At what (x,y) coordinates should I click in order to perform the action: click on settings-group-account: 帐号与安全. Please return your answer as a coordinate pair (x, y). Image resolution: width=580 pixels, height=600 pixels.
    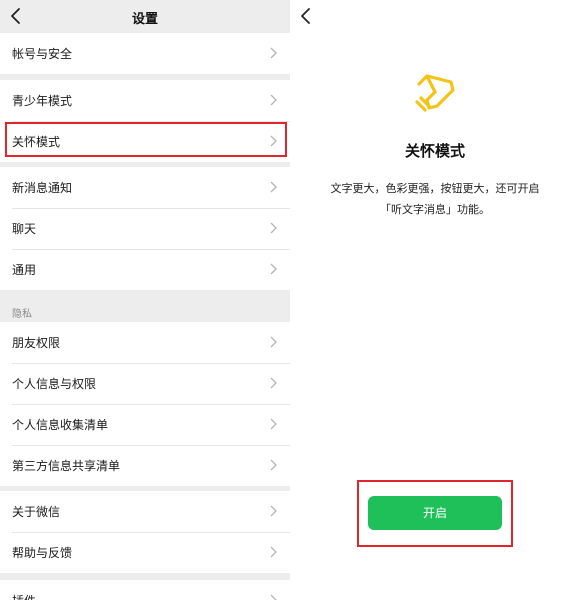
    Looking at the image, I should click on (145, 53).